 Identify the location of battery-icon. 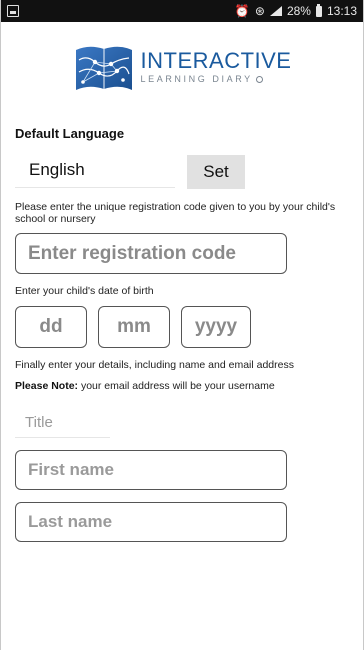
(318, 10).